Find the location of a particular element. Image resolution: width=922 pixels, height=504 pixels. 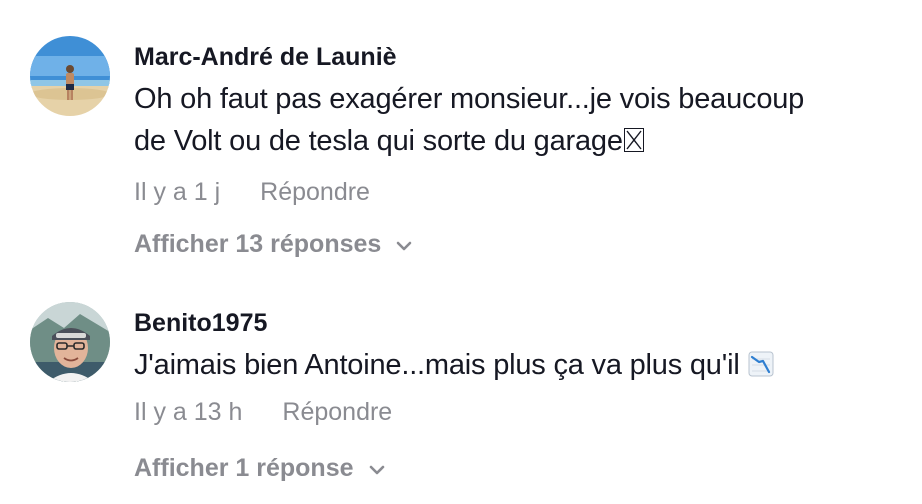

comment-timestamp: Il y a 1 j is located at coordinates (177, 192).